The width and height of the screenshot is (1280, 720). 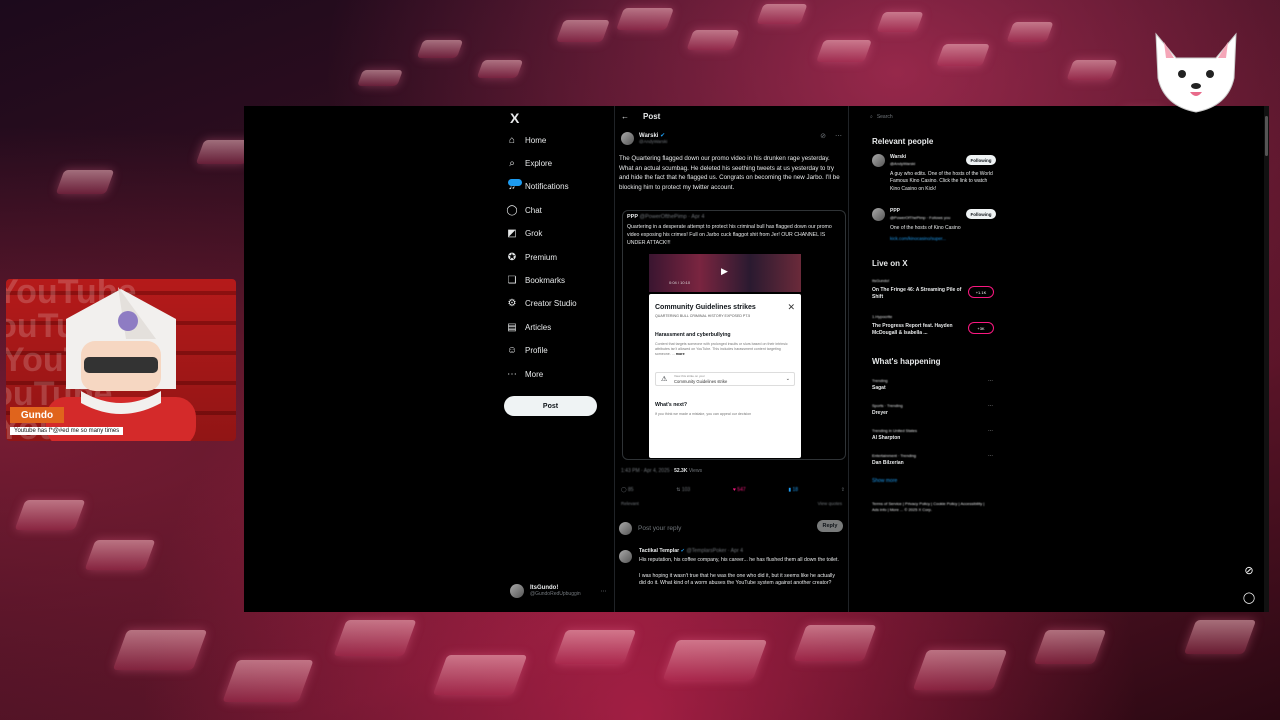 I want to click on reply-handle: @TemplarsPoker · Apr 4, so click(x=715, y=551).